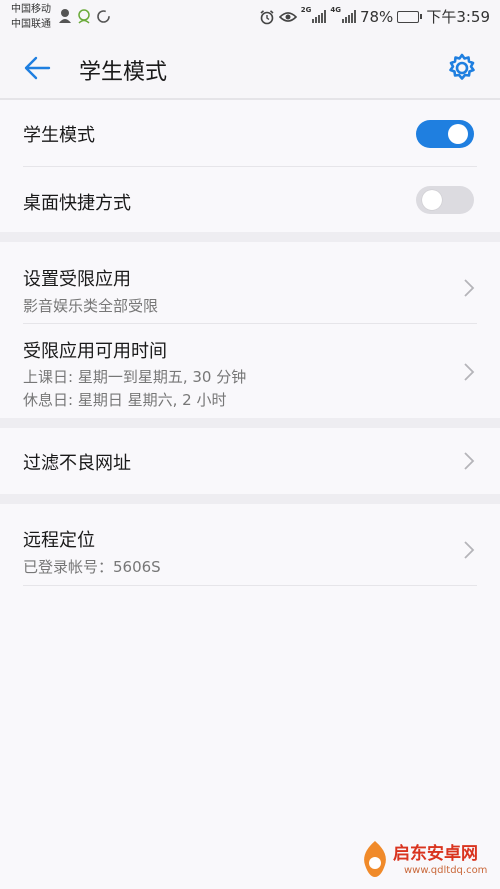 The width and height of the screenshot is (500, 889). I want to click on carrier-info: 中国移动 中国联通, so click(31, 17).